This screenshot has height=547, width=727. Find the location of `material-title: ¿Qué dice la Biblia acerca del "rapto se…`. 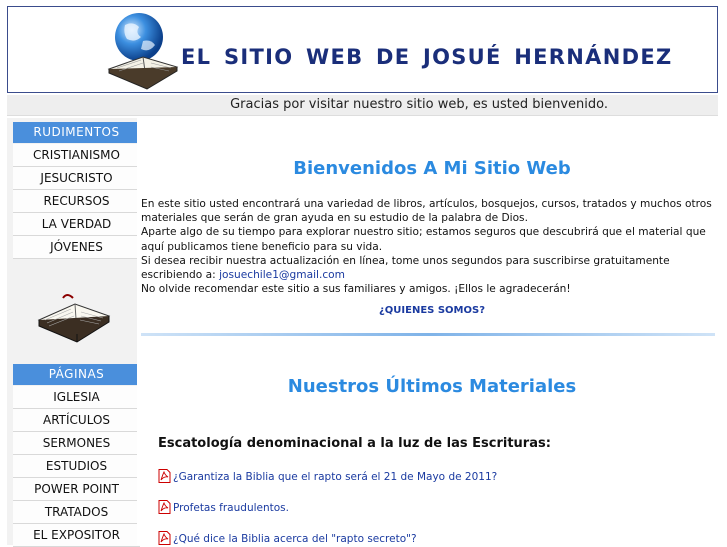

material-title: ¿Qué dice la Biblia acerca del "rapto se… is located at coordinates (295, 539).